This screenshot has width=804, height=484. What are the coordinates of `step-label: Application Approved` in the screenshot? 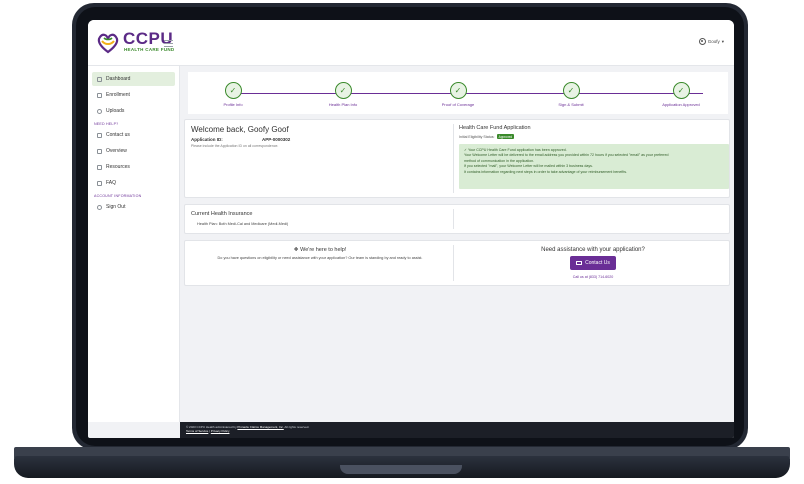 It's located at (681, 104).